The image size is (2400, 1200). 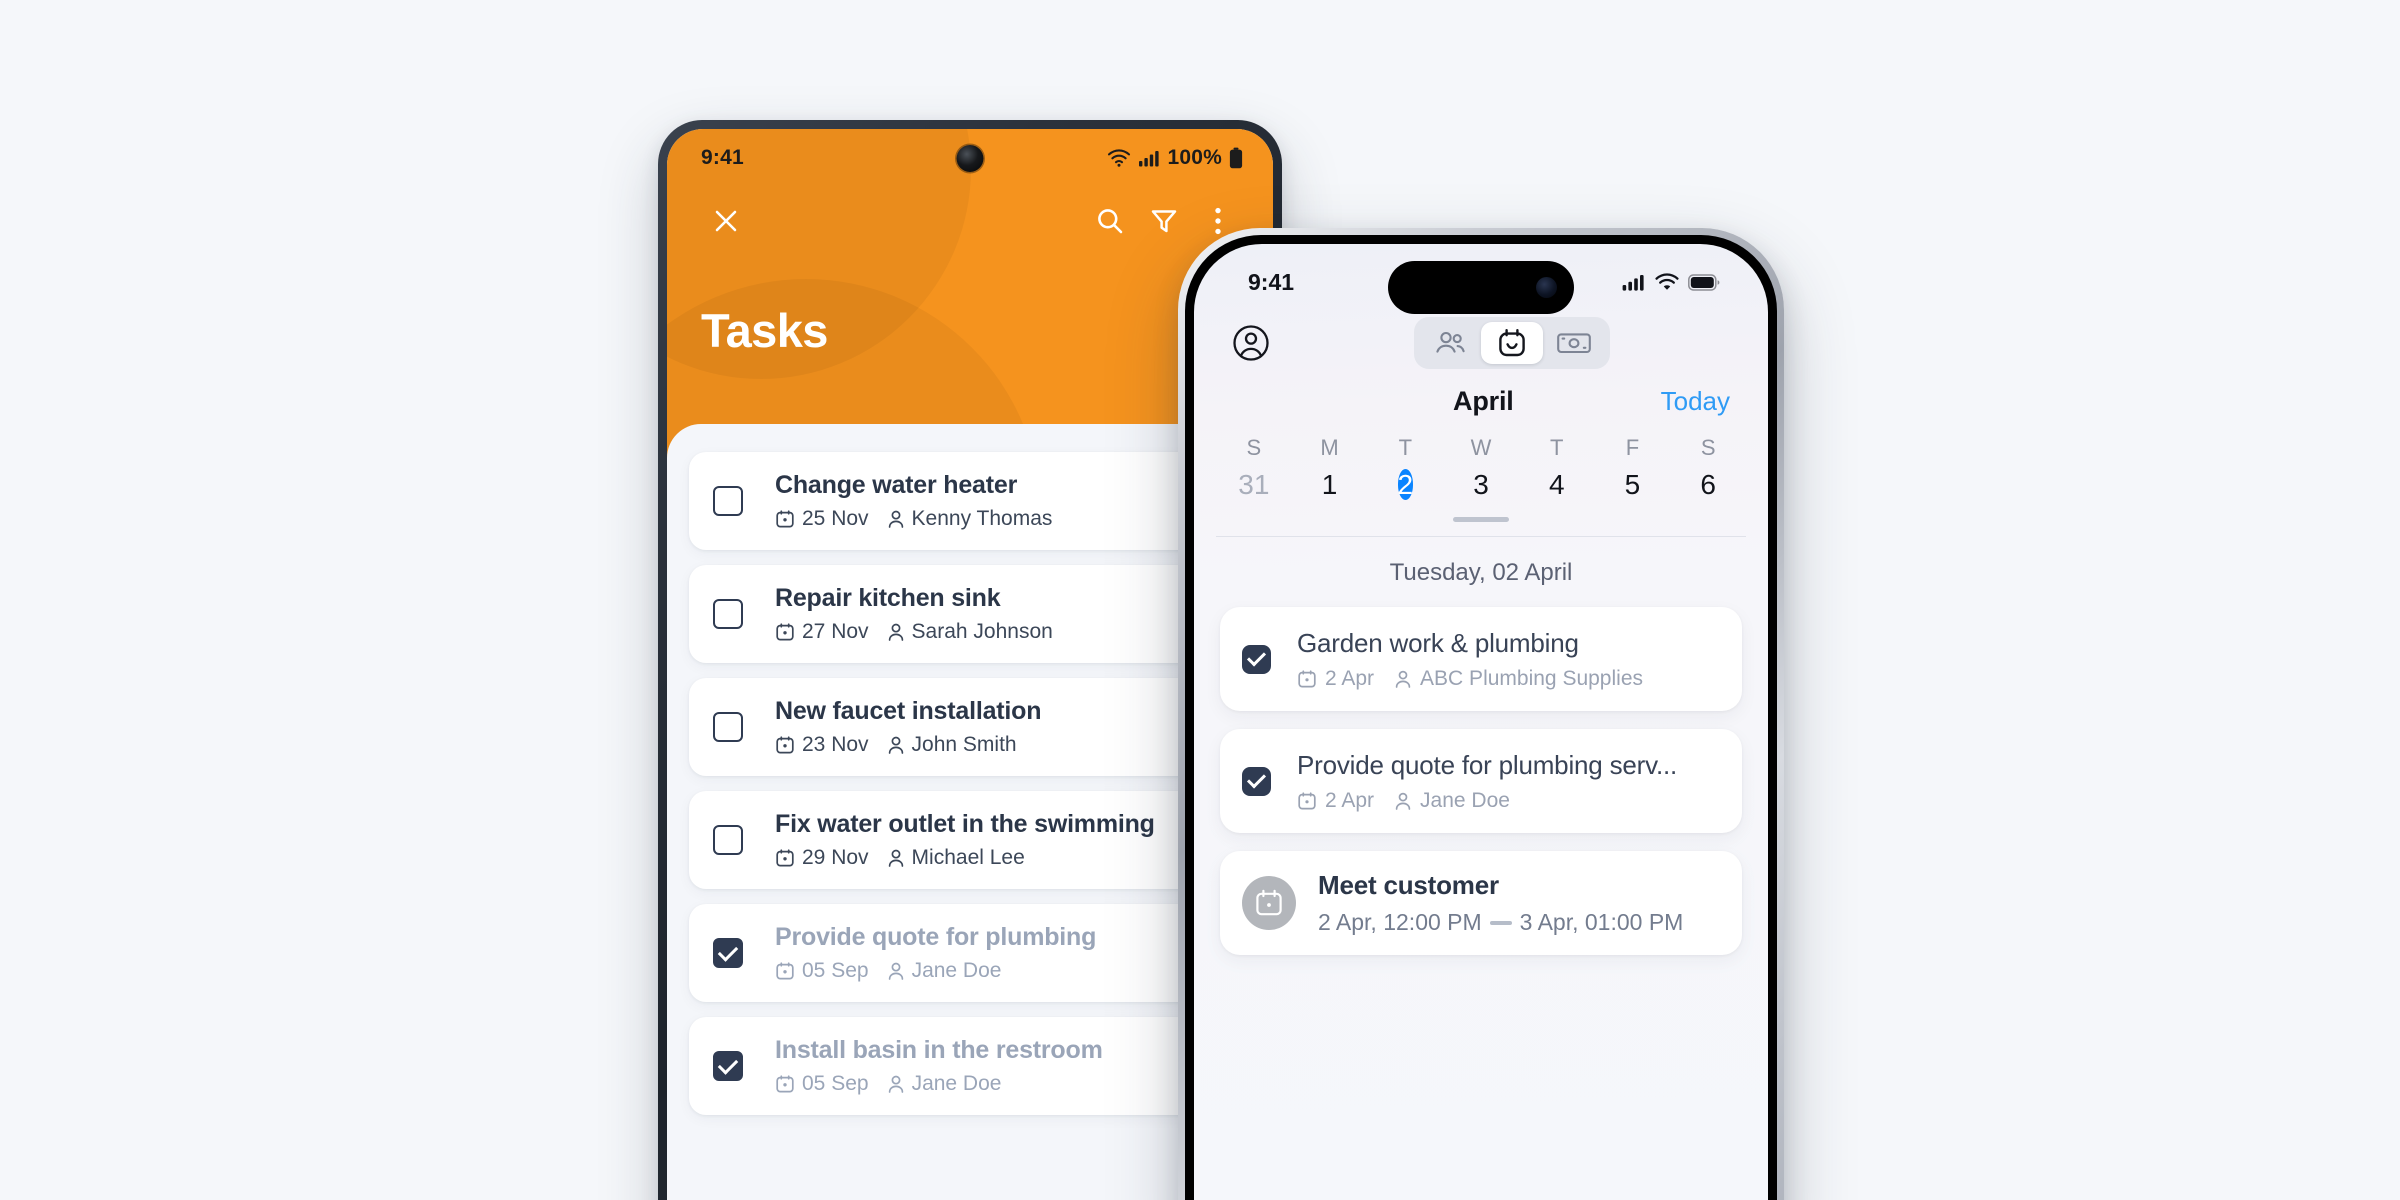 I want to click on filter-icon, so click(x=1164, y=221).